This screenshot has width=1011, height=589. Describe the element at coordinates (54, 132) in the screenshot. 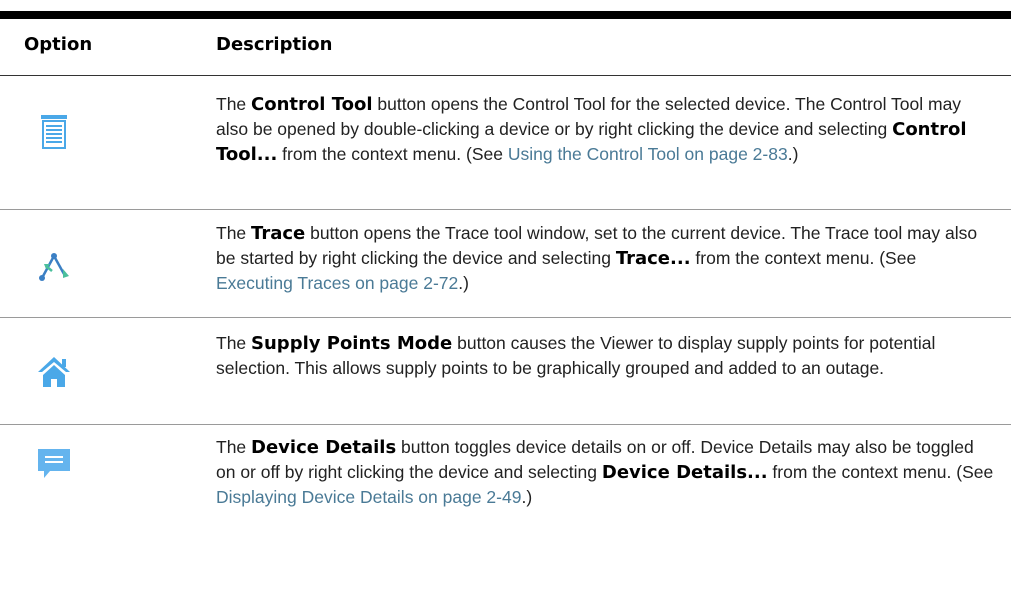

I see `control-tool-icon` at that location.